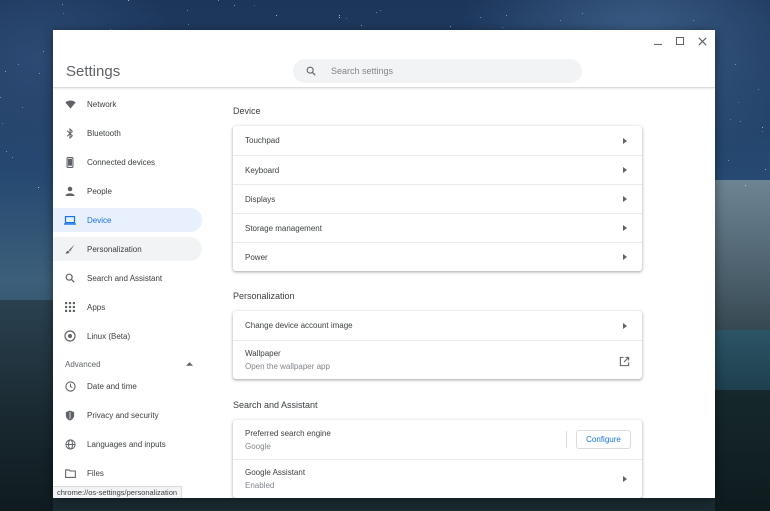  Describe the element at coordinates (70, 104) in the screenshot. I see `wifi-icon` at that location.